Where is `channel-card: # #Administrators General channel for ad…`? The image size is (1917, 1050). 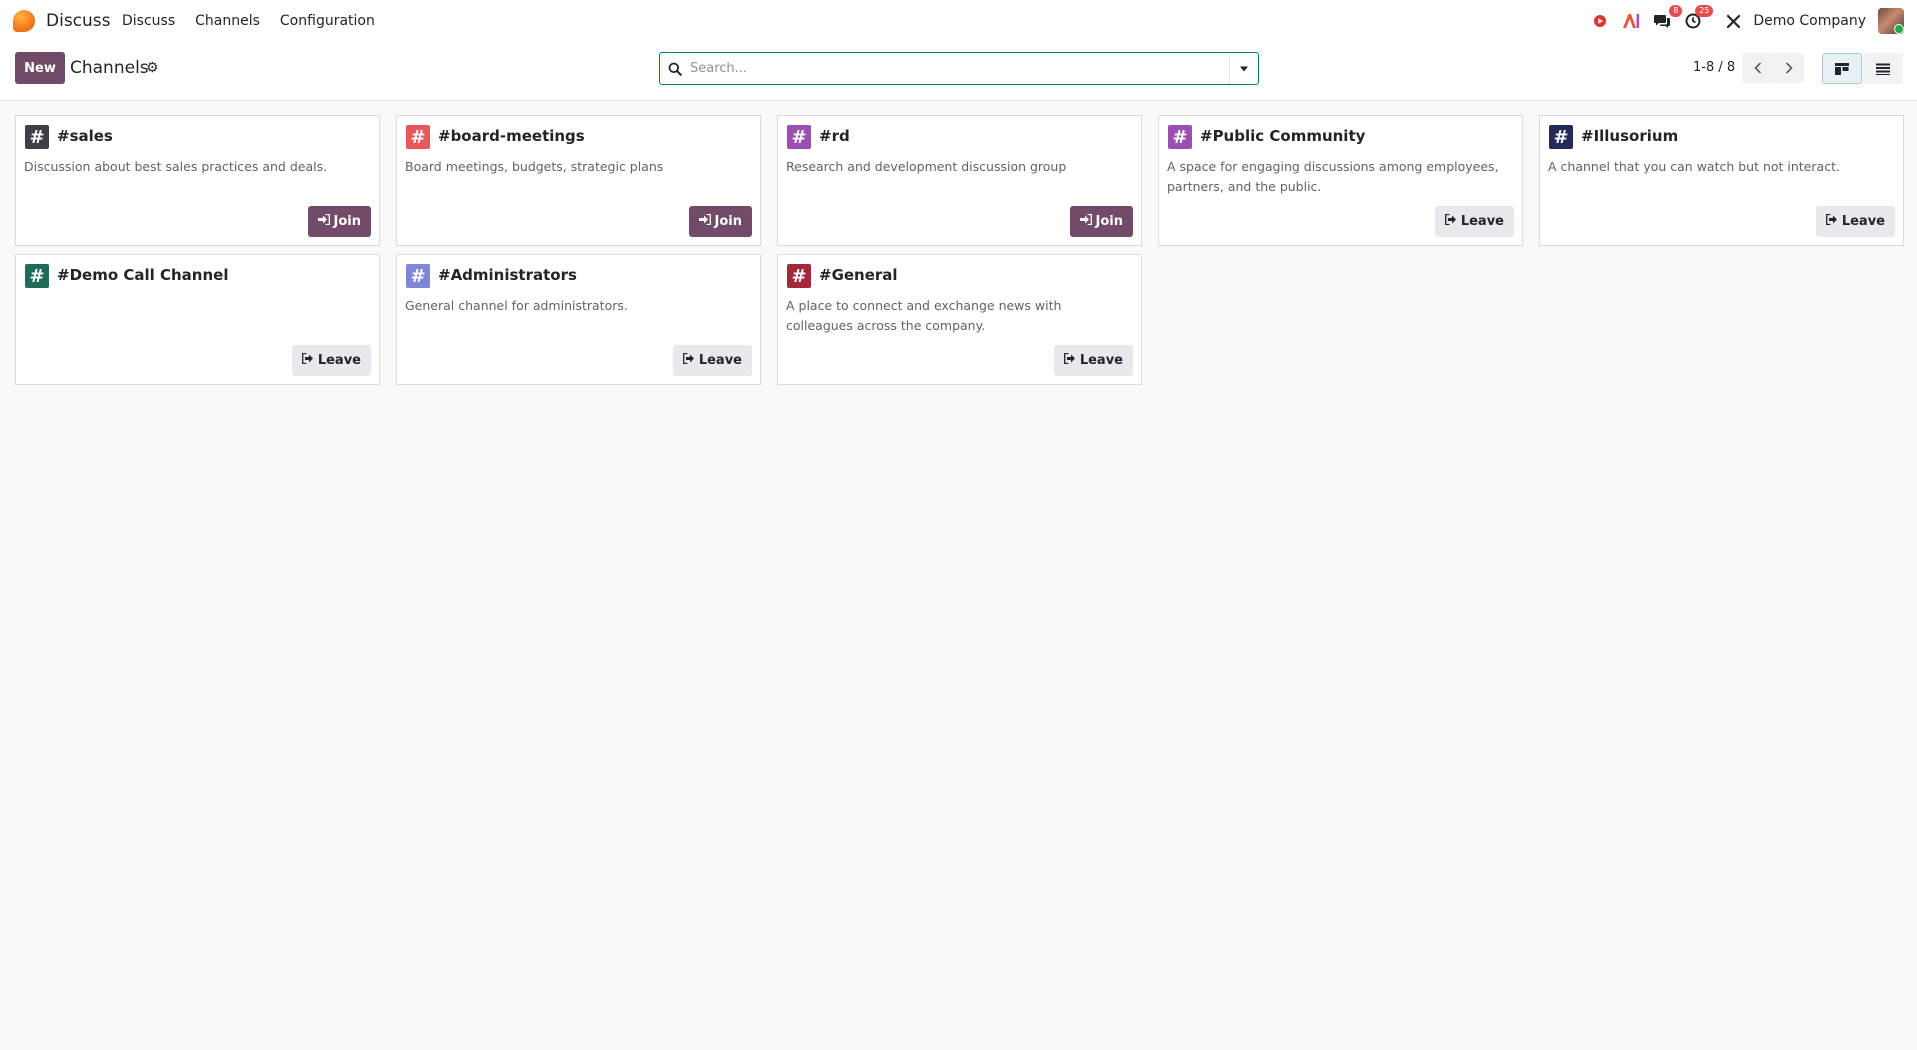
channel-card: # #Administrators General channel for ad… is located at coordinates (578, 319).